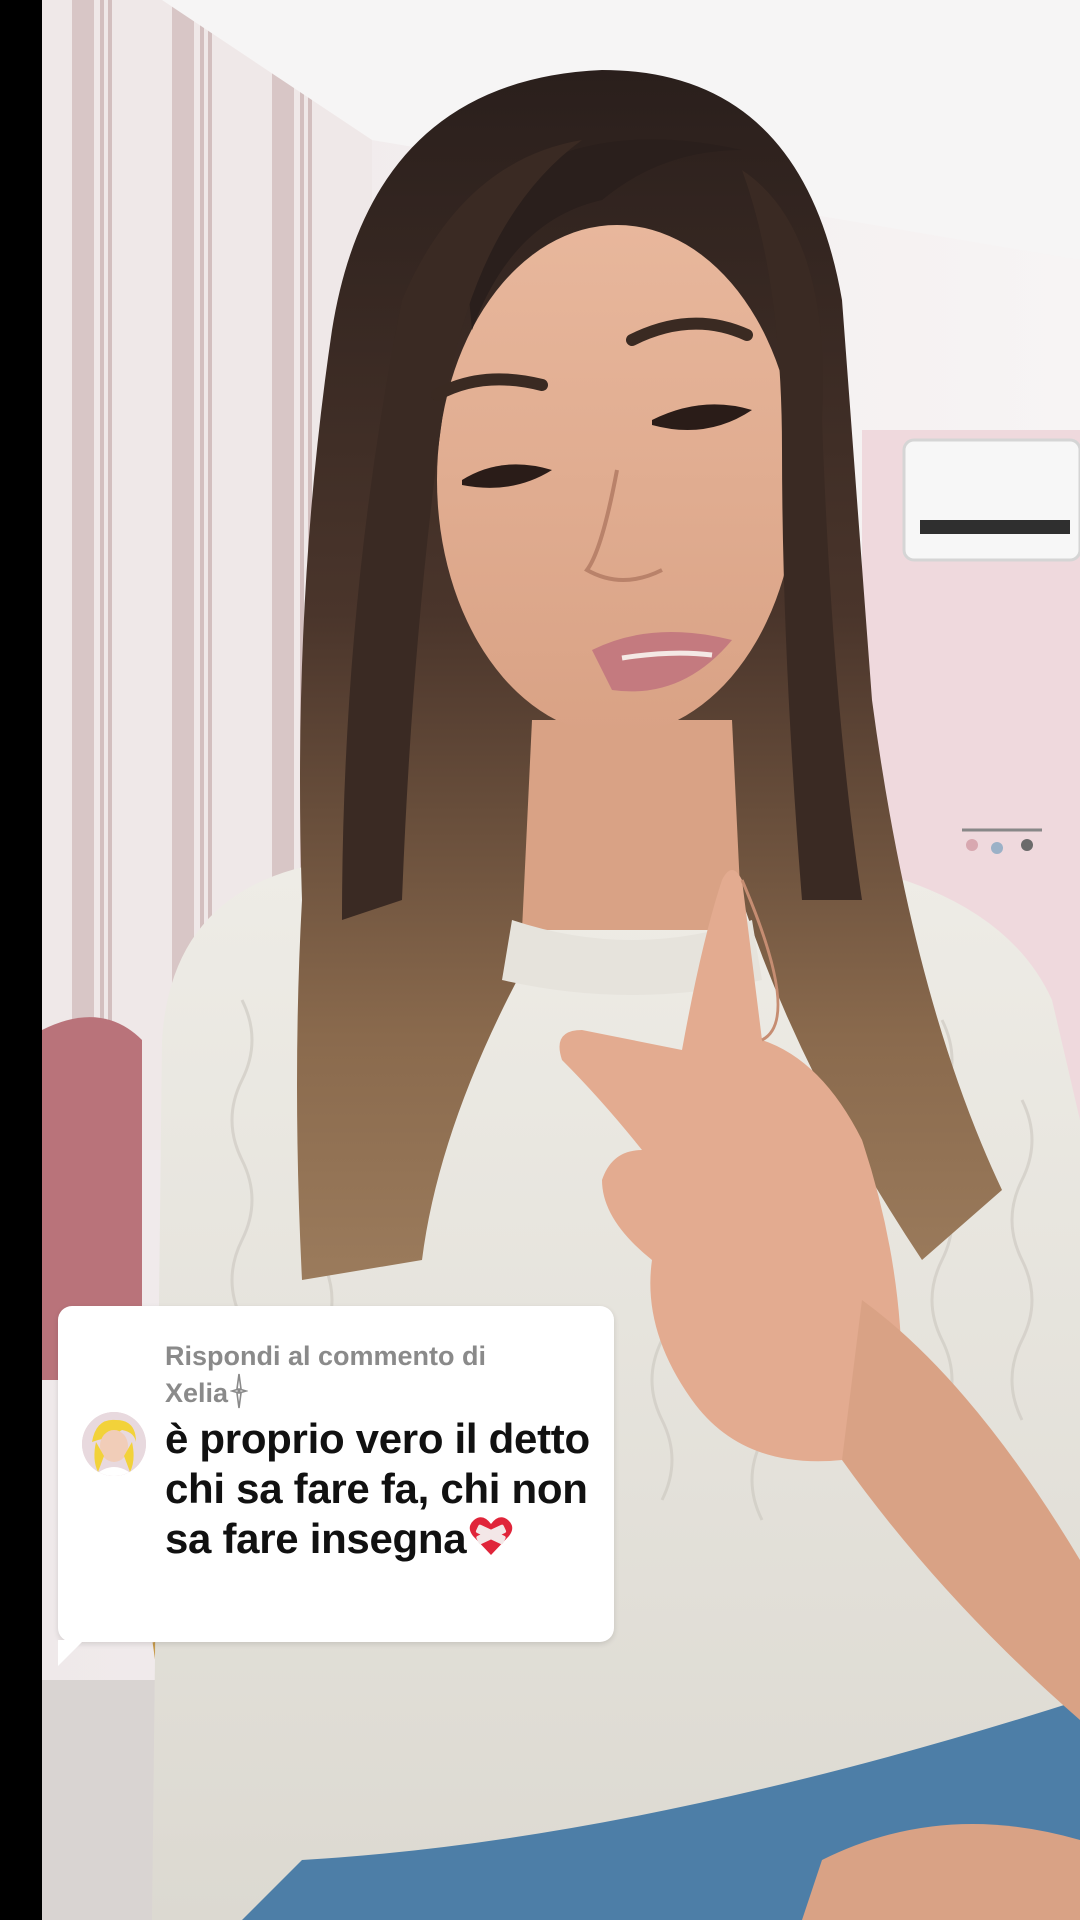 This screenshot has width=1080, height=1920. I want to click on reply-label: Rispondi al commento di, so click(326, 1356).